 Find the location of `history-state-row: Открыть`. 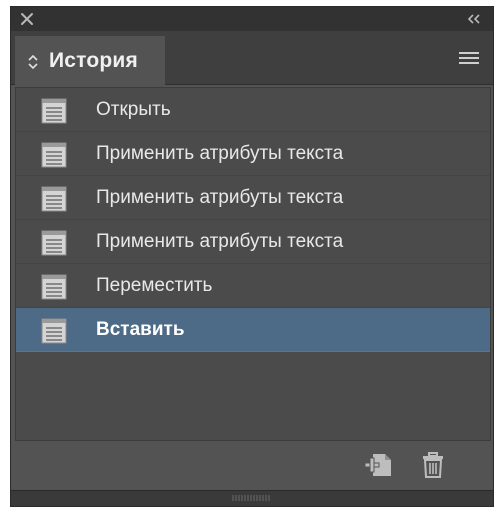

history-state-row: Открыть is located at coordinates (253, 110).